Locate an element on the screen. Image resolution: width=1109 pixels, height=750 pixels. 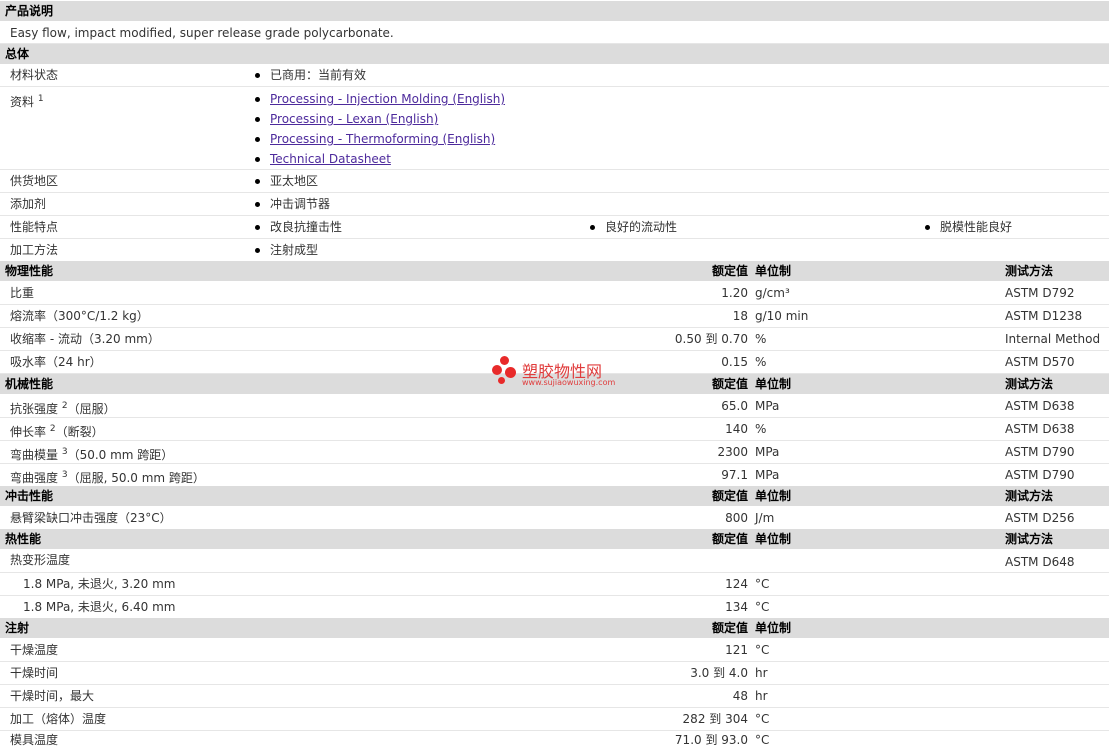
row-value: 65.0 is located at coordinates (734, 406).